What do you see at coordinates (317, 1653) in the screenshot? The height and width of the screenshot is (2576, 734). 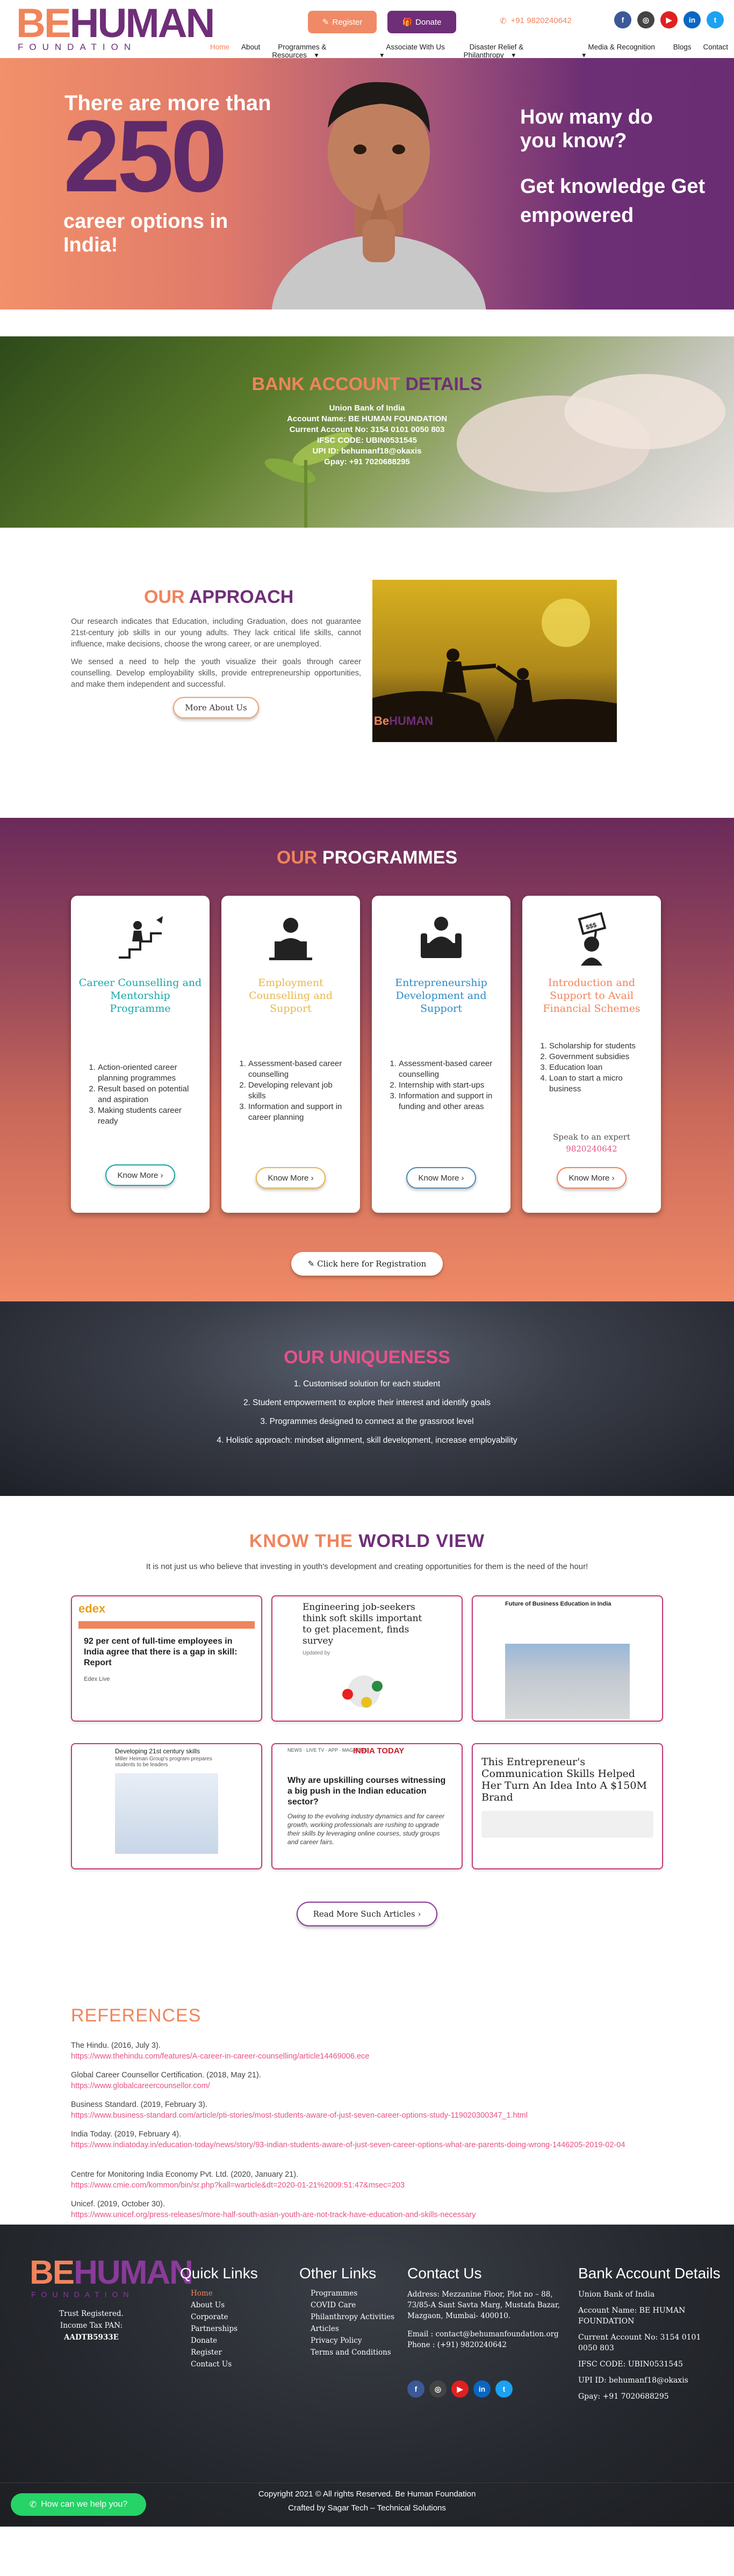 I see `article-author: Updated by` at bounding box center [317, 1653].